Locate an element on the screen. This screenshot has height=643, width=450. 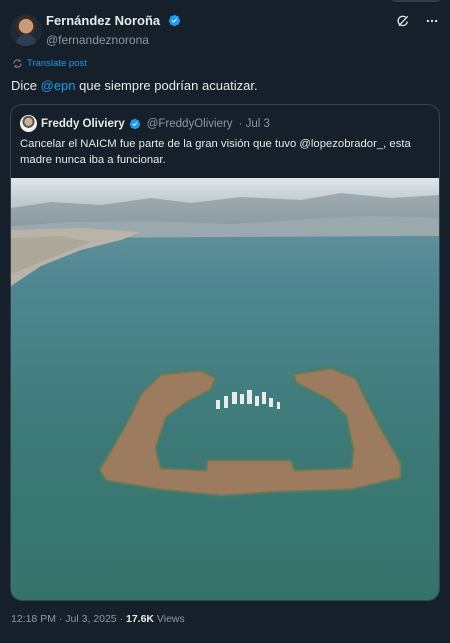
post-timestamp: 12:18 PM · Jul 3, 2025 · is located at coordinates (68, 619).